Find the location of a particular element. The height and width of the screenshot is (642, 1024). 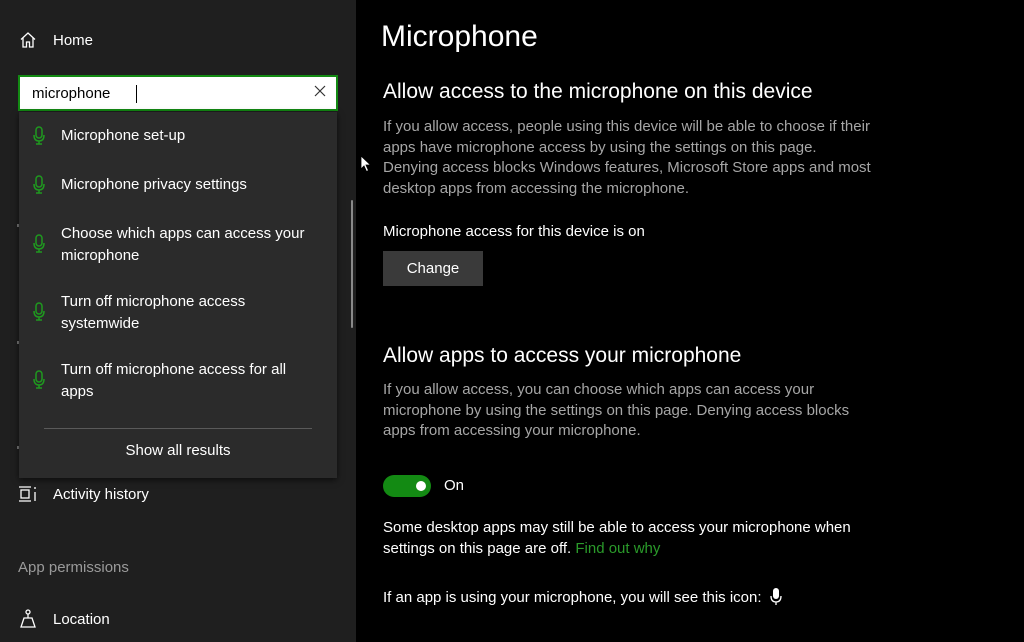

apps-access-toggle is located at coordinates (407, 486).